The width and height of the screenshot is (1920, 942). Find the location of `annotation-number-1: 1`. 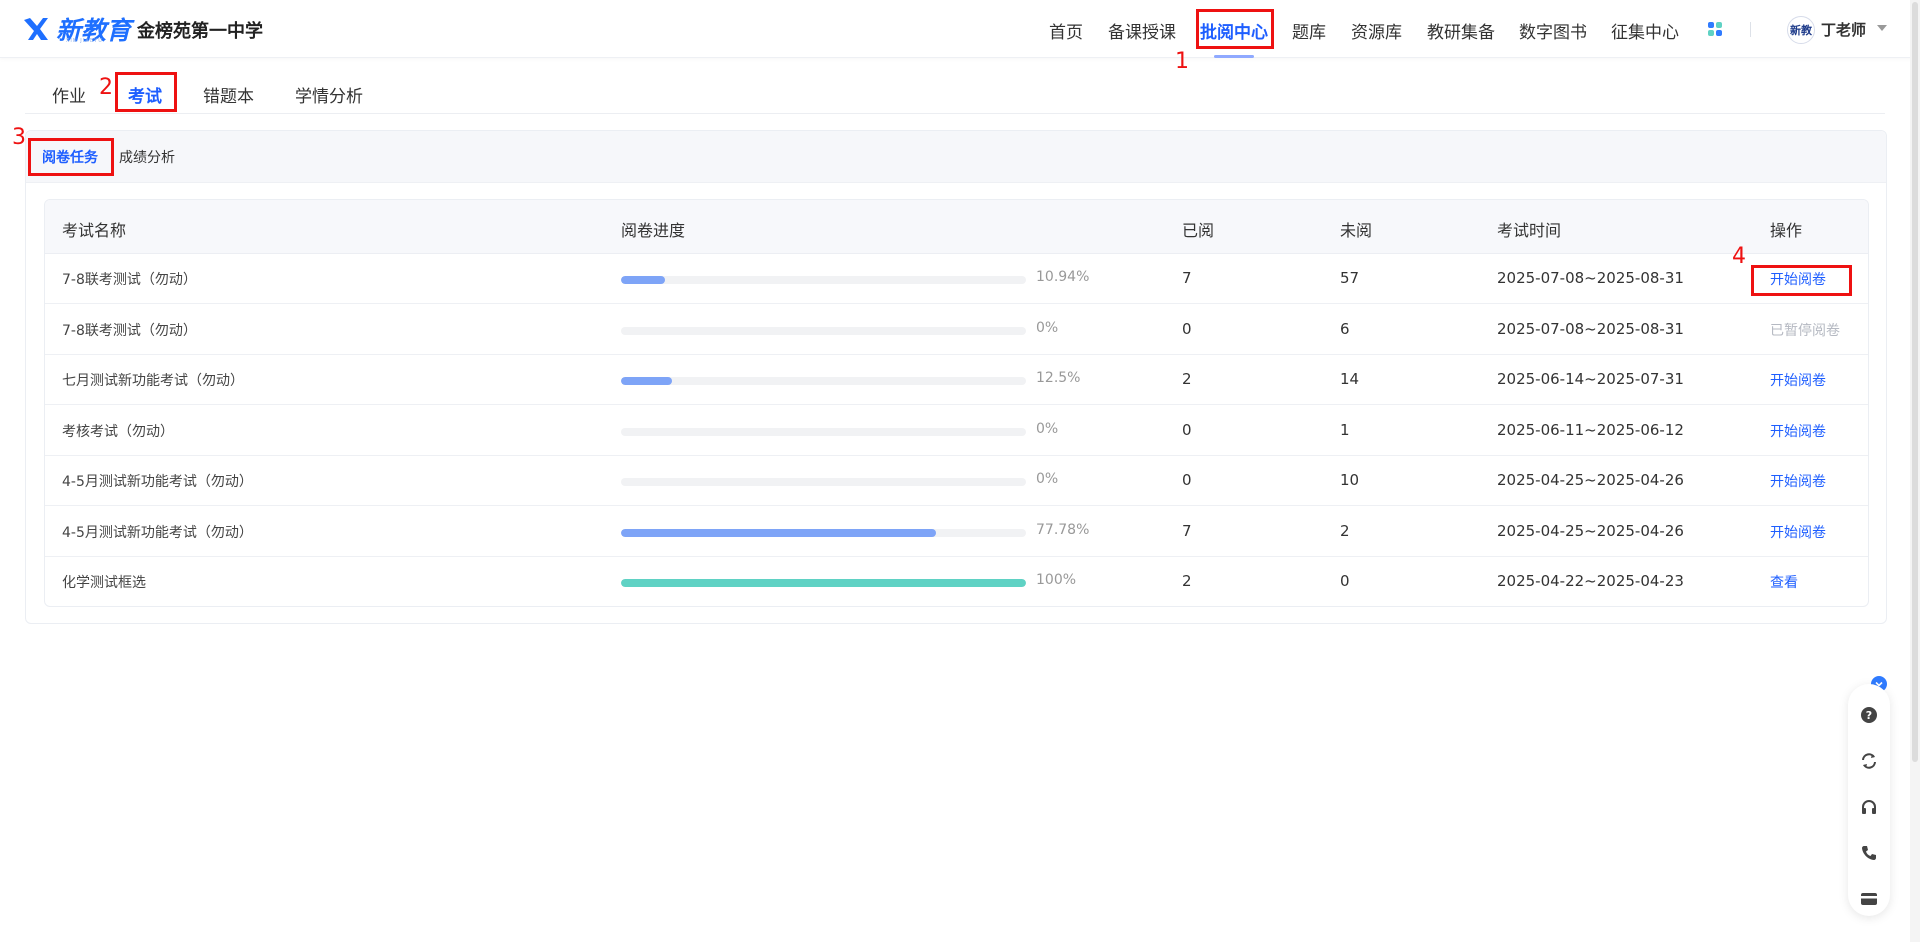

annotation-number-1: 1 is located at coordinates (1182, 61).